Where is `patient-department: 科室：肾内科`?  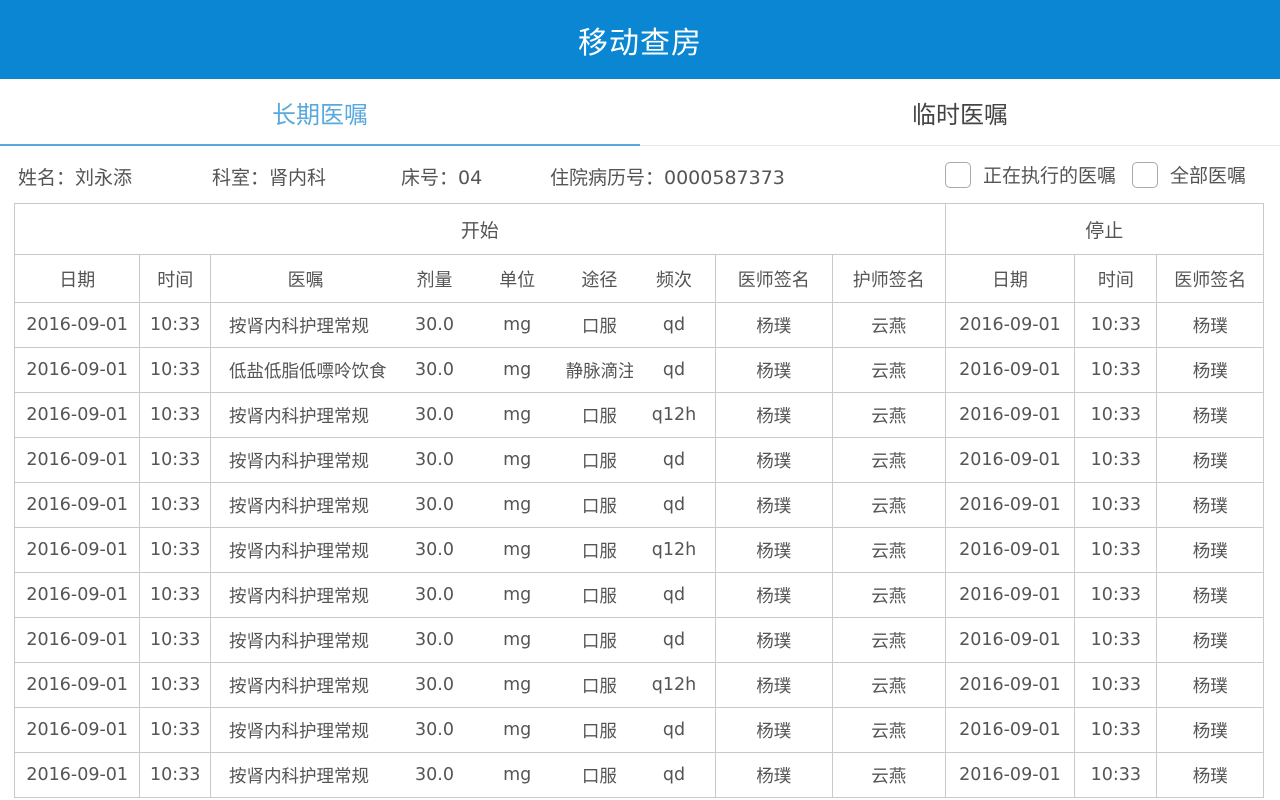
patient-department: 科室：肾内科 is located at coordinates (269, 178).